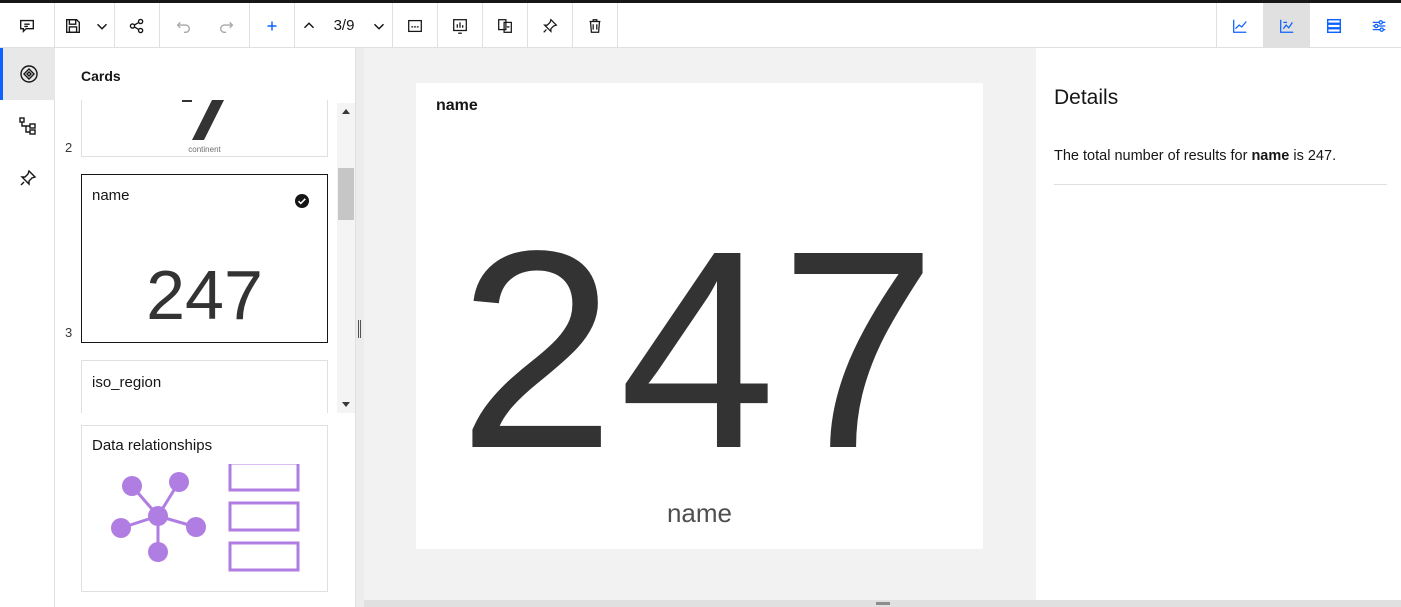 The image size is (1401, 607). Describe the element at coordinates (457, 105) in the screenshot. I see `card-title: name` at that location.